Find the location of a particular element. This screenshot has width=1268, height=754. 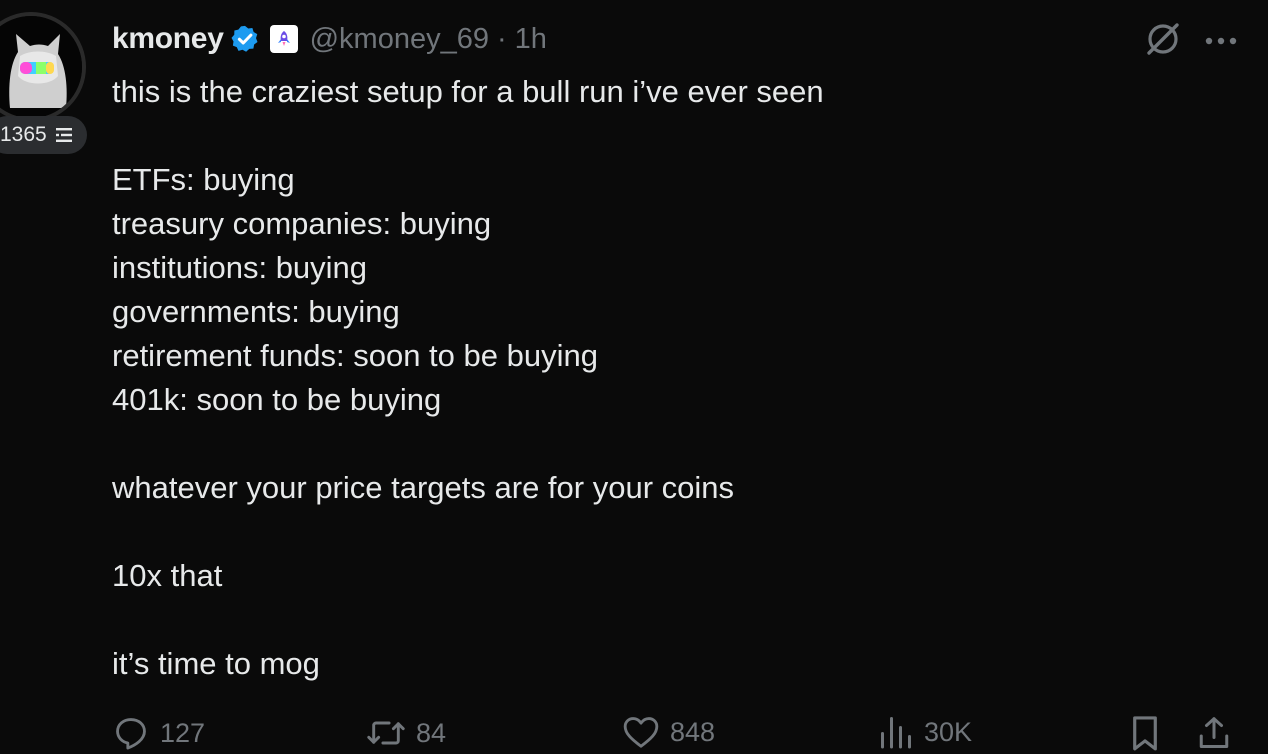

share-icon is located at coordinates (1214, 732).